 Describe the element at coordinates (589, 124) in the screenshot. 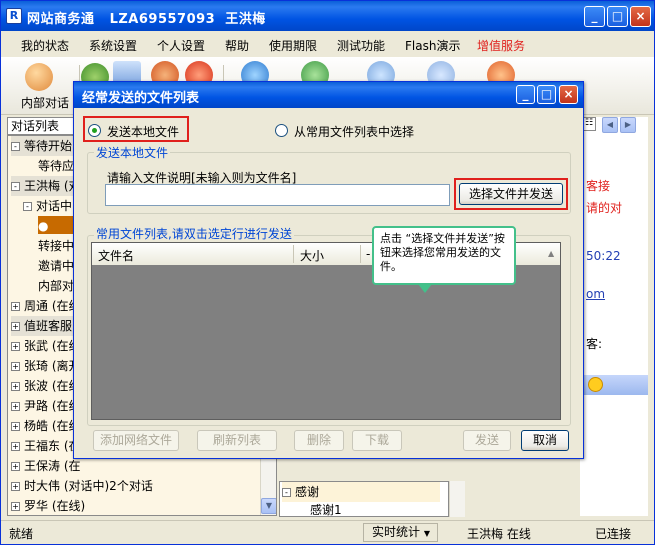

I see `tab-icon: ☷` at that location.